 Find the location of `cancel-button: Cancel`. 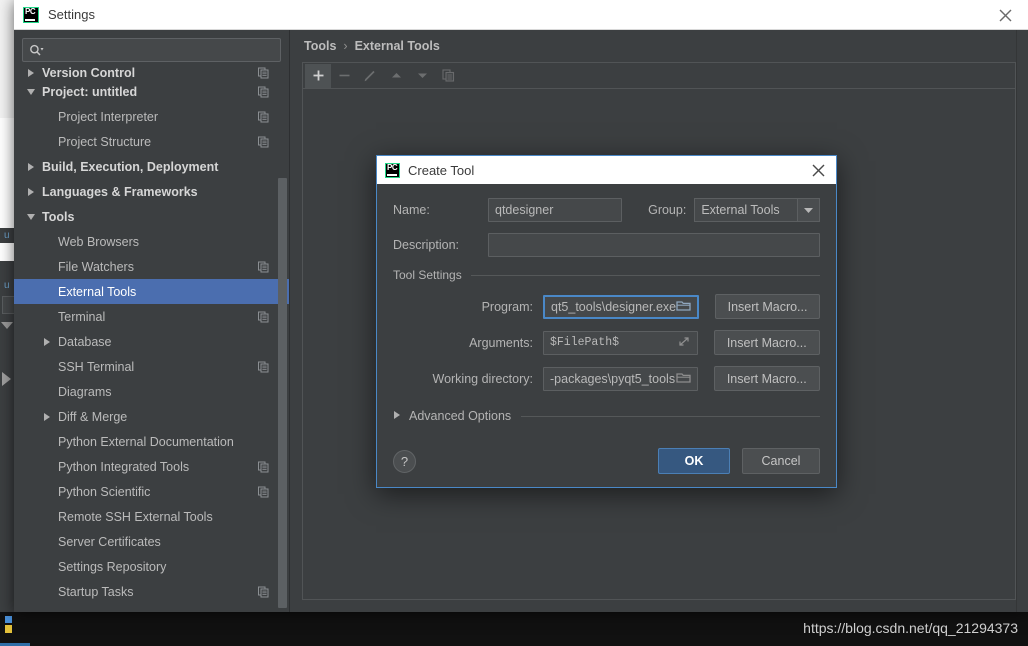

cancel-button: Cancel is located at coordinates (781, 461).